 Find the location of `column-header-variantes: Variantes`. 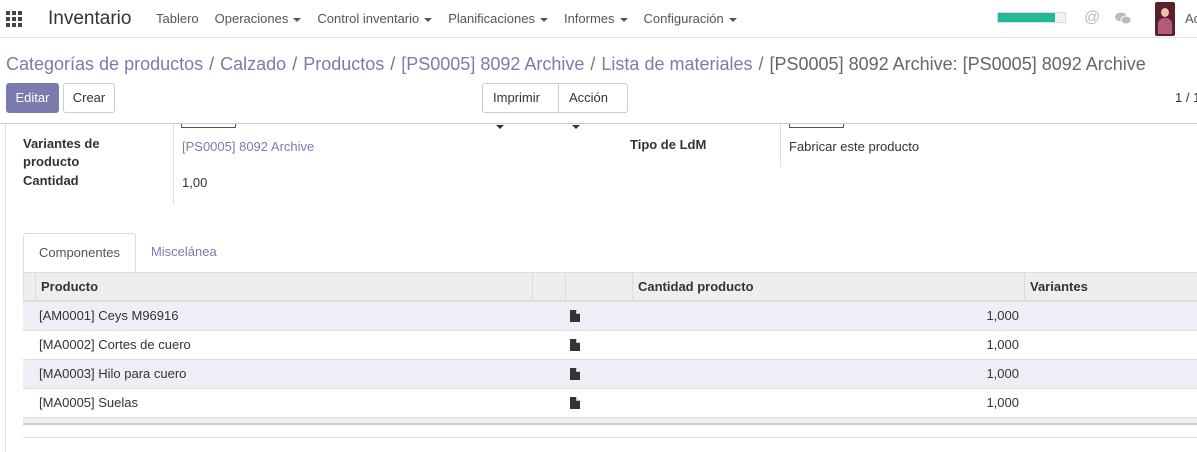

column-header-variantes: Variantes is located at coordinates (1110, 287).